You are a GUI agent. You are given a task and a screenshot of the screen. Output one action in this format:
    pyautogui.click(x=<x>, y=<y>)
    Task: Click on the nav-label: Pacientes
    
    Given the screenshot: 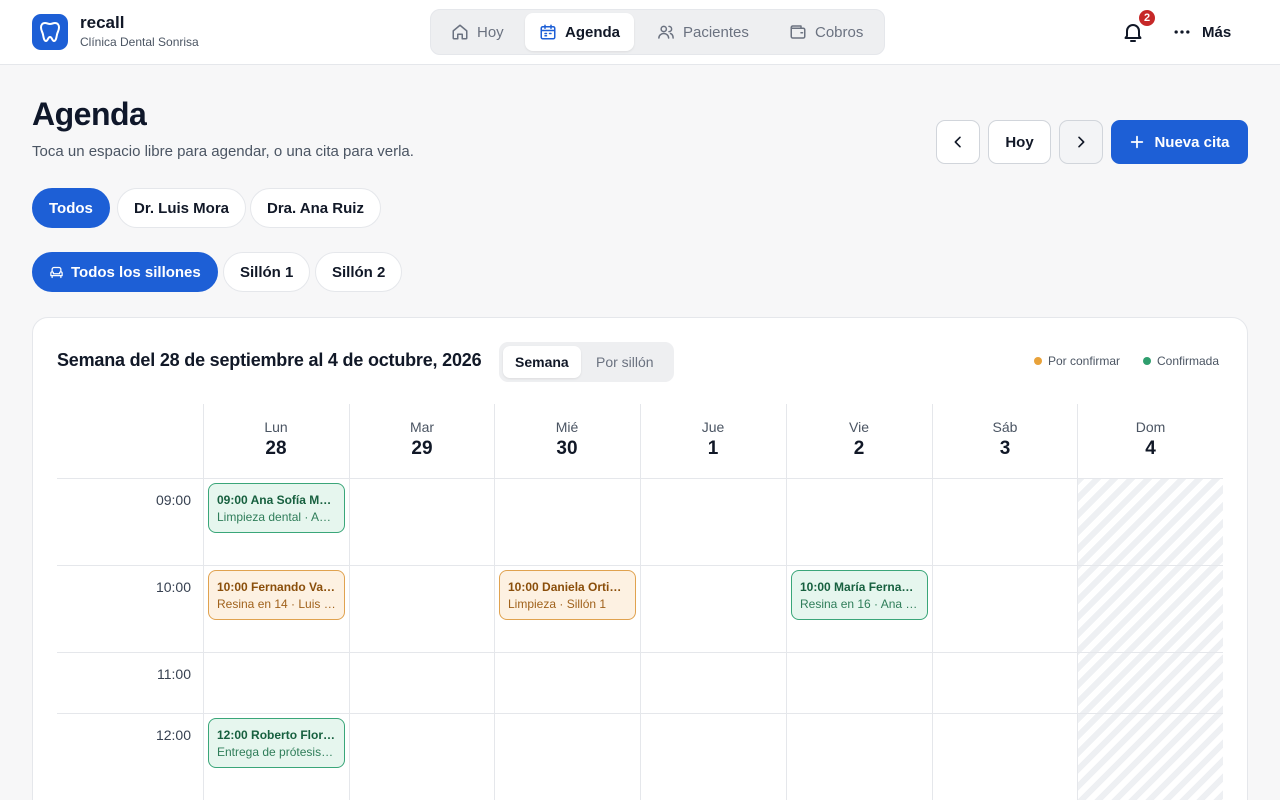 What is the action you would take?
    pyautogui.click(x=716, y=32)
    